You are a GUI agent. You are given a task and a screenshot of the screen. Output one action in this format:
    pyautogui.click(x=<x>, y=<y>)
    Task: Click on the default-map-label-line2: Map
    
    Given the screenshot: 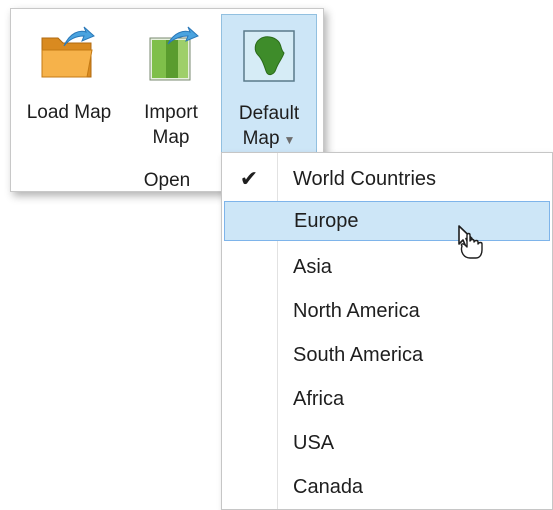 What is the action you would take?
    pyautogui.click(x=261, y=138)
    